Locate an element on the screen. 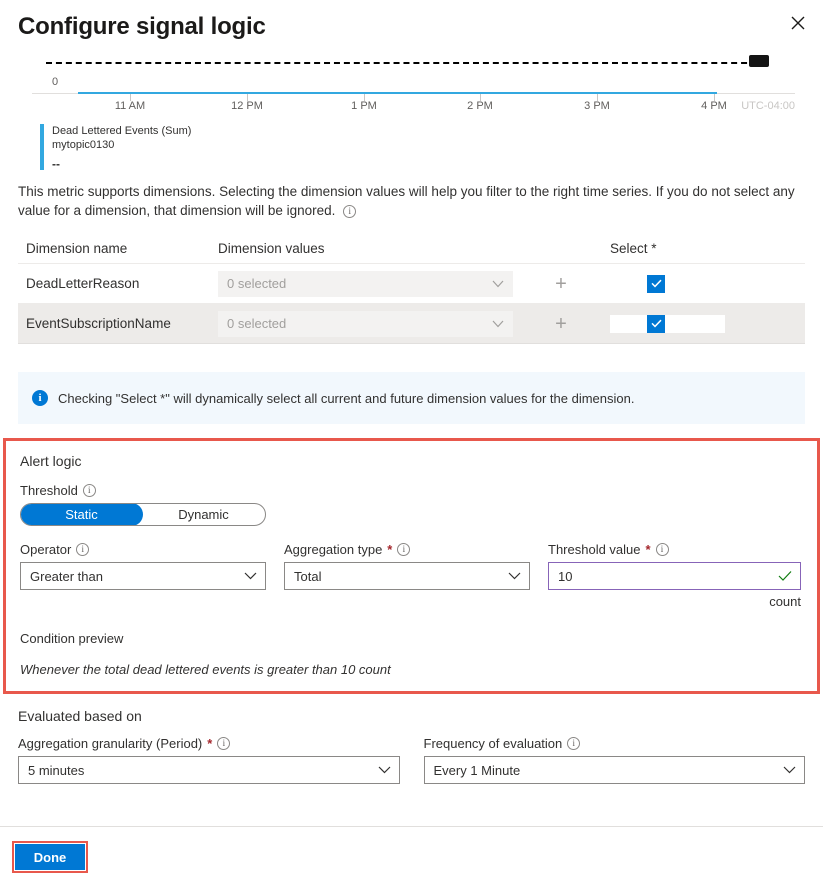 The width and height of the screenshot is (823, 883). frequency-label-row: Frequency of evaluation i is located at coordinates (615, 743).